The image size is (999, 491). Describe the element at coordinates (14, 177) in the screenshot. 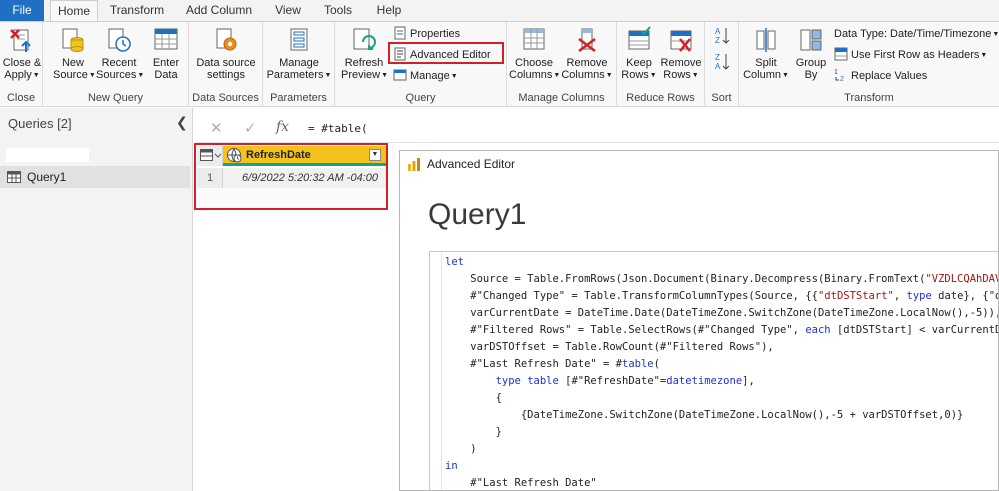

I see `table-icon` at that location.